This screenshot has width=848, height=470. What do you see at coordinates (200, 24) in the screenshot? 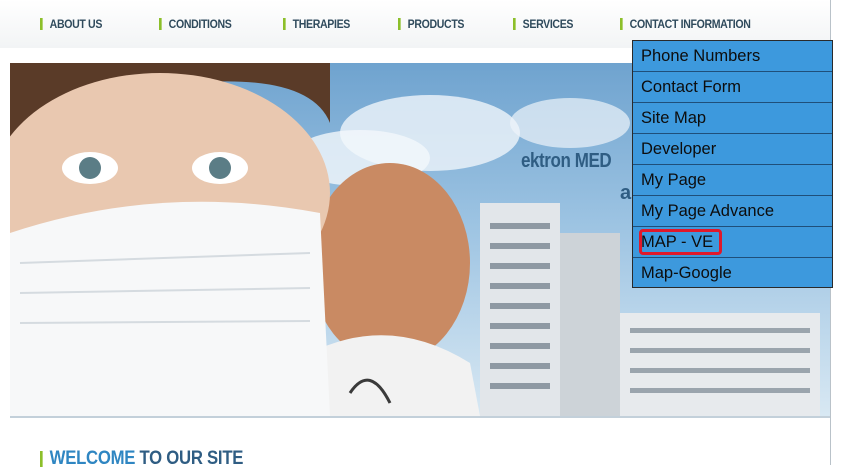
I see `nav-item-label: CONDITIONS` at bounding box center [200, 24].